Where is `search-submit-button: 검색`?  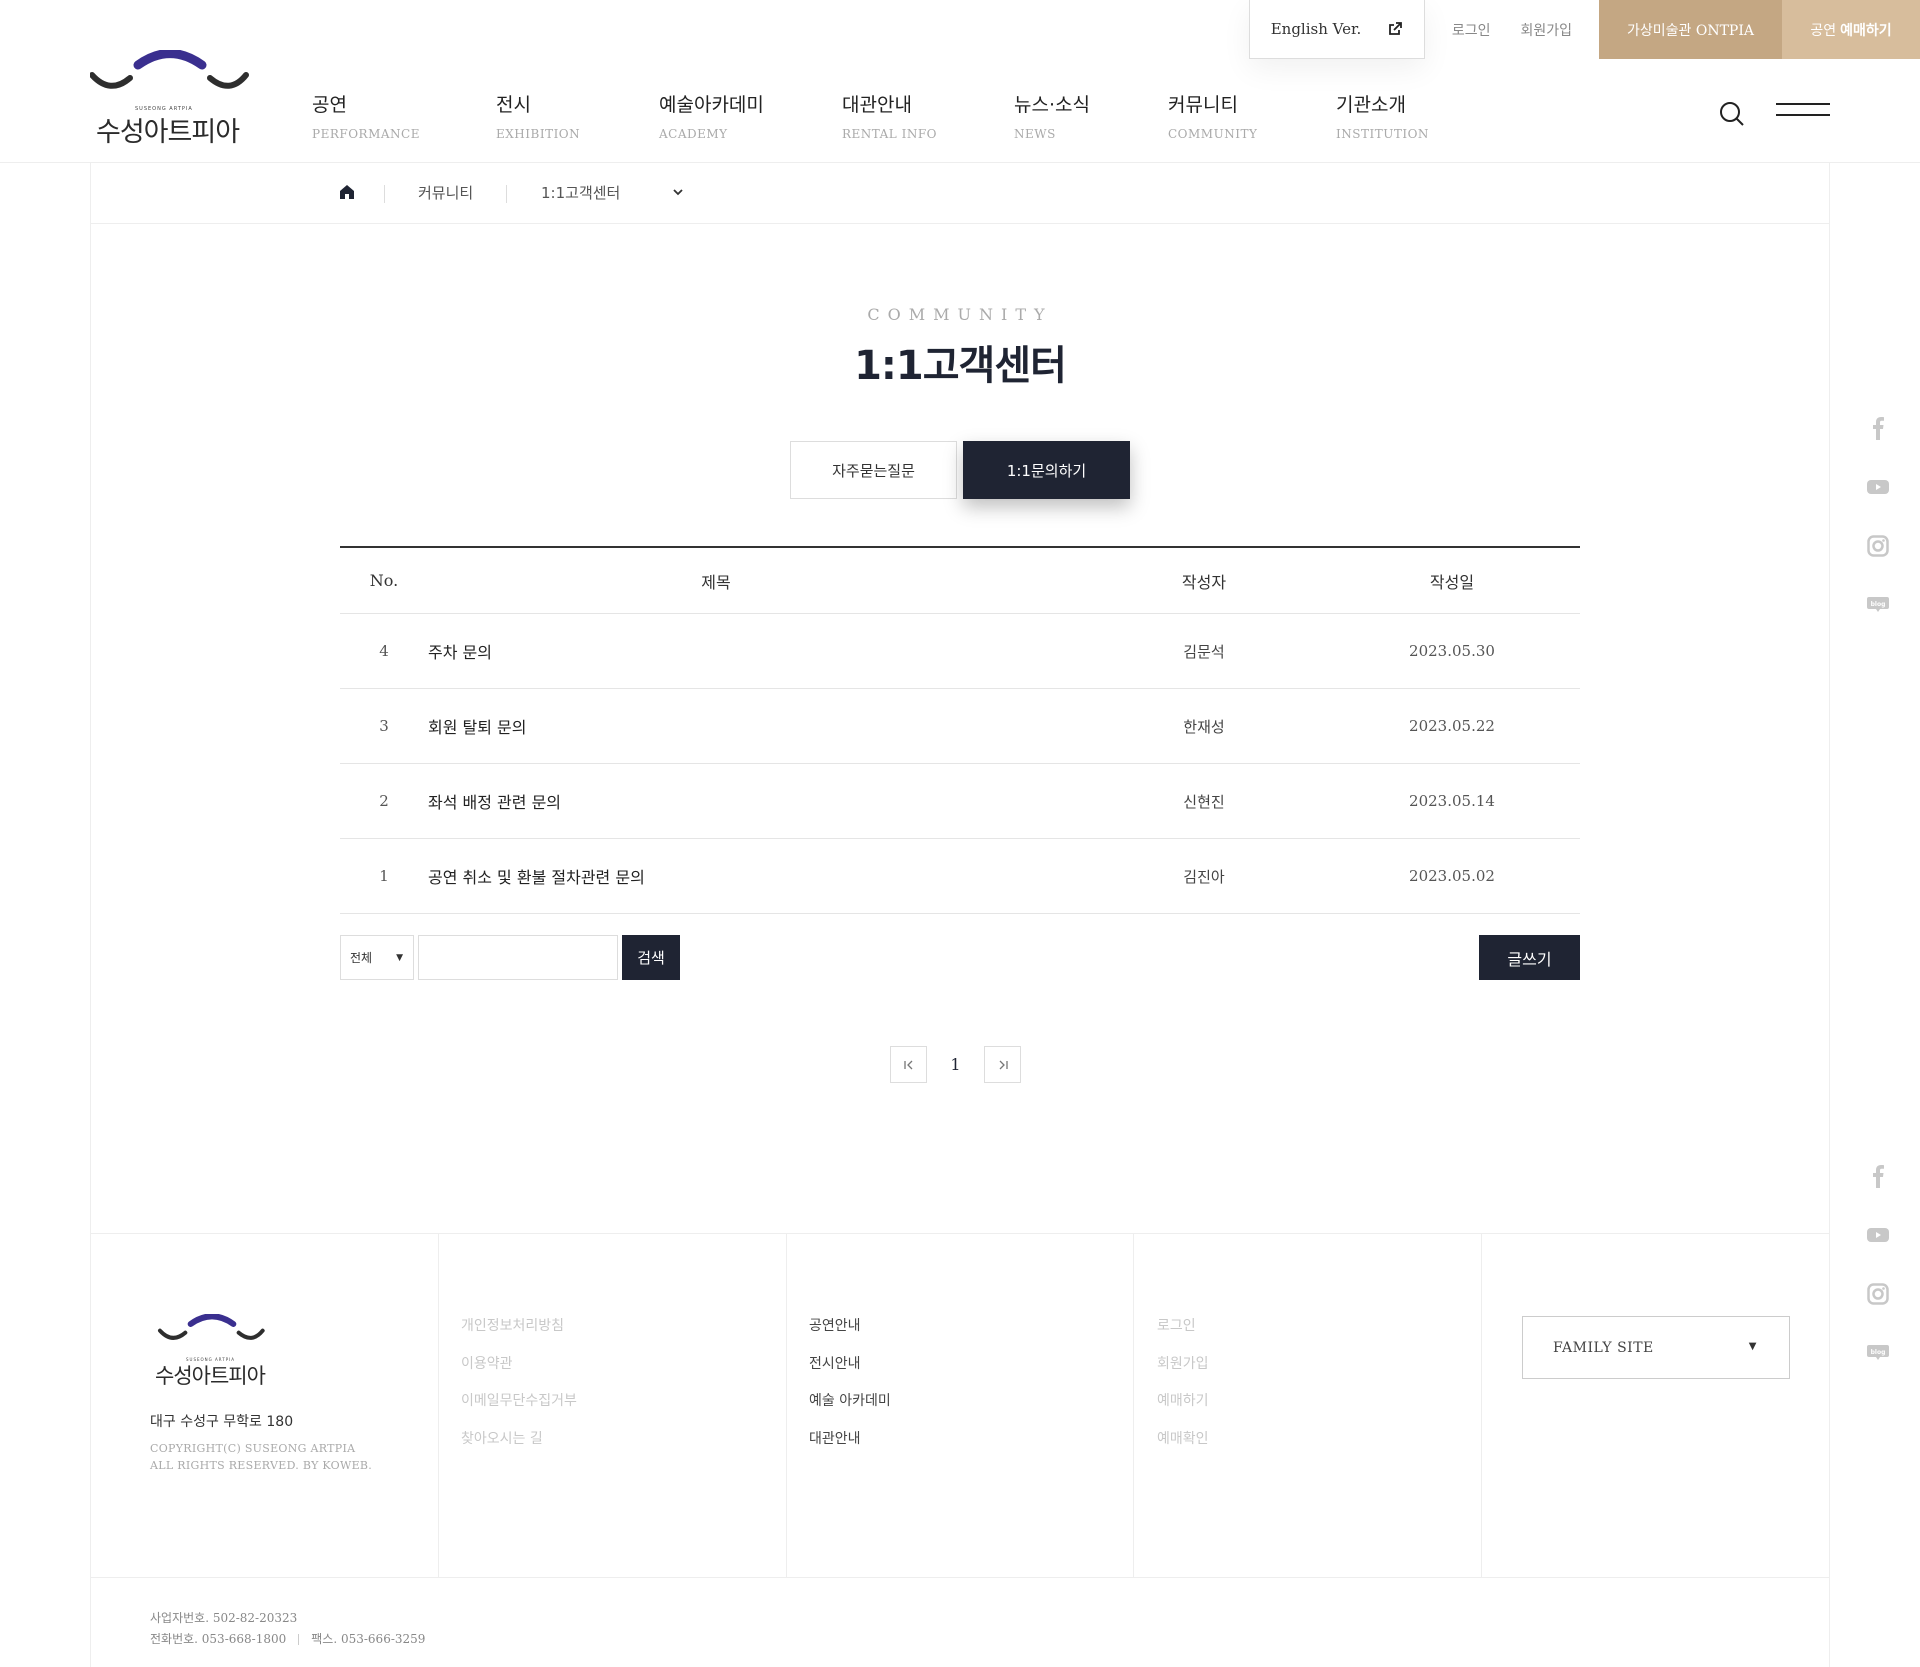
search-submit-button: 검색 is located at coordinates (651, 957).